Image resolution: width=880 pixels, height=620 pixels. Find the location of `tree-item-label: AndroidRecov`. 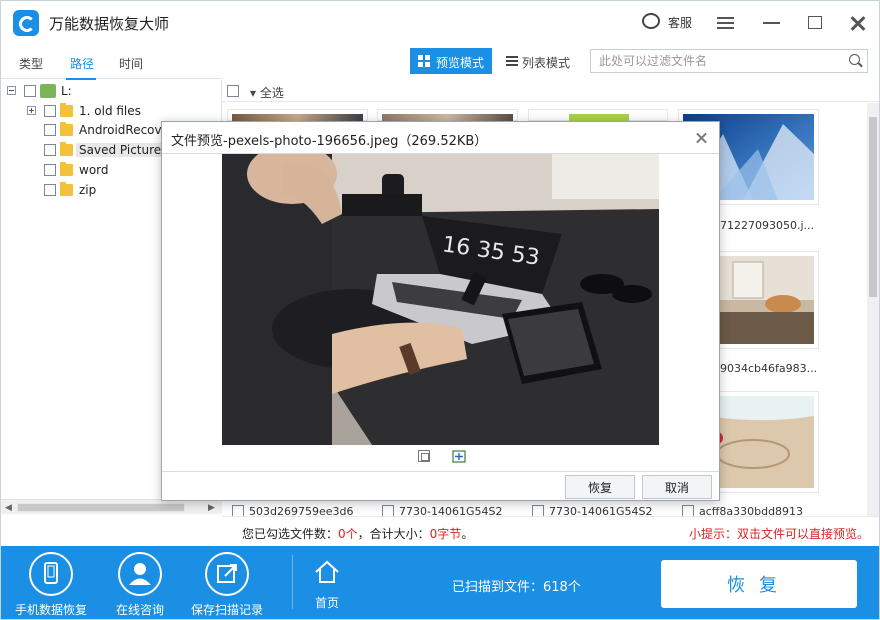

tree-item-label: AndroidRecov is located at coordinates (120, 130).